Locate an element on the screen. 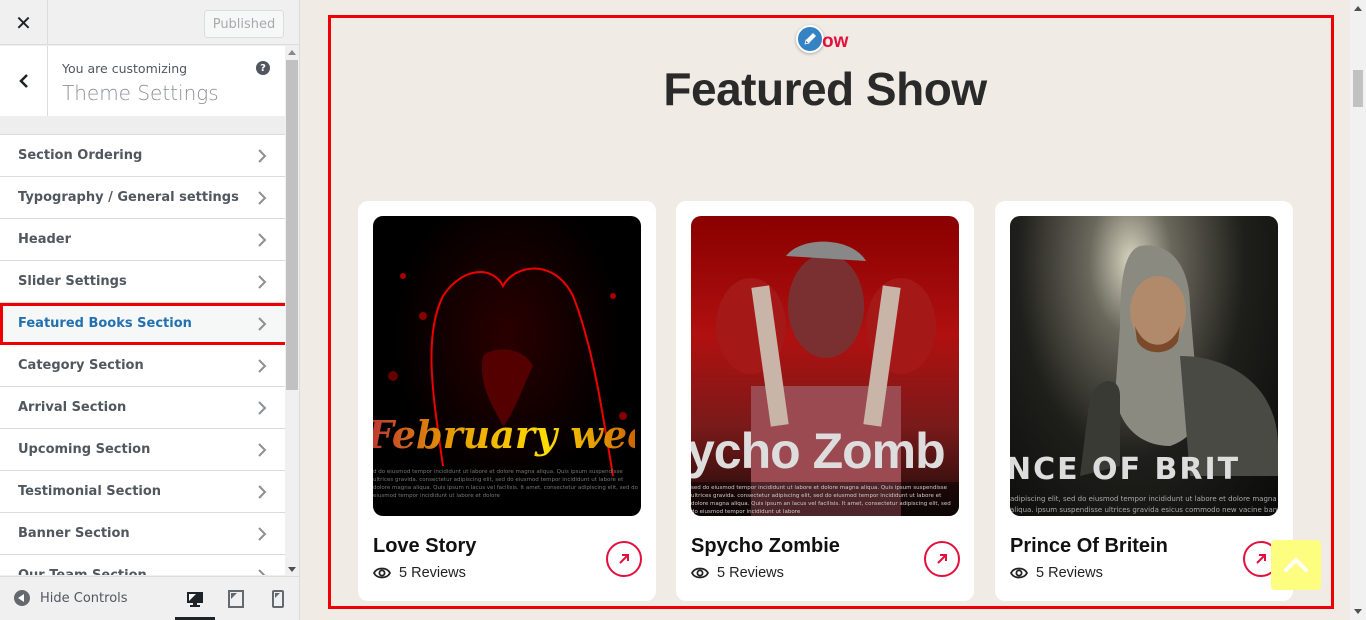  menu-item-label: Banner Section is located at coordinates (74, 533).